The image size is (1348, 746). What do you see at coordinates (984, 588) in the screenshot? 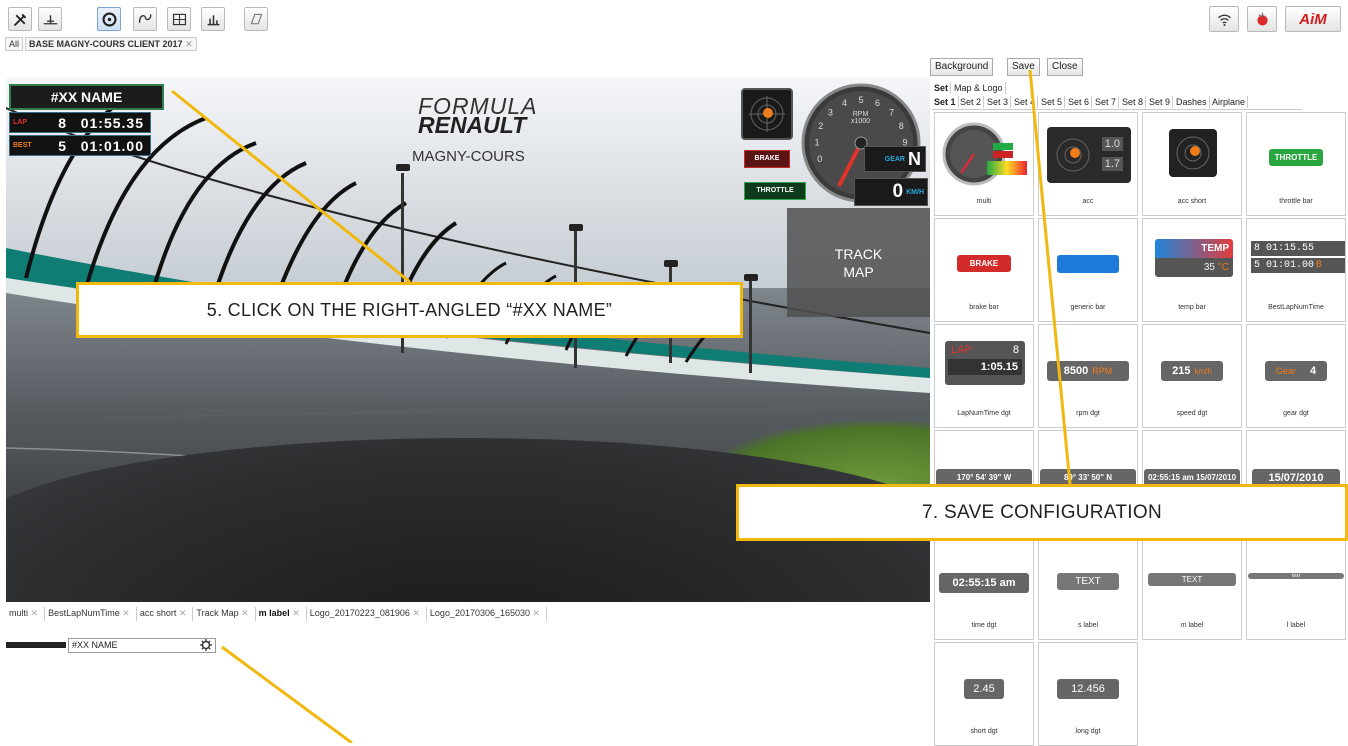
I see `widget-cell: 02:55:15 am time dgt` at bounding box center [984, 588].